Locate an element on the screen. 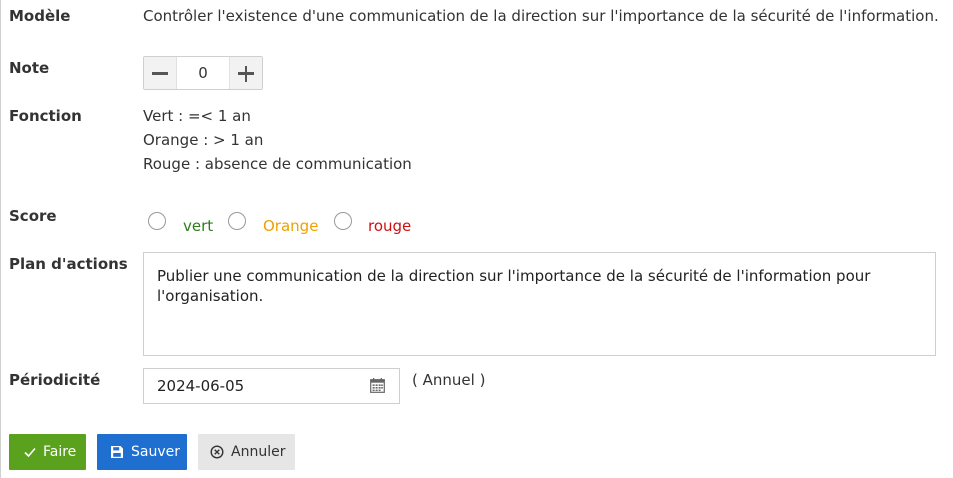 This screenshot has width=953, height=478. save-icon is located at coordinates (117, 452).